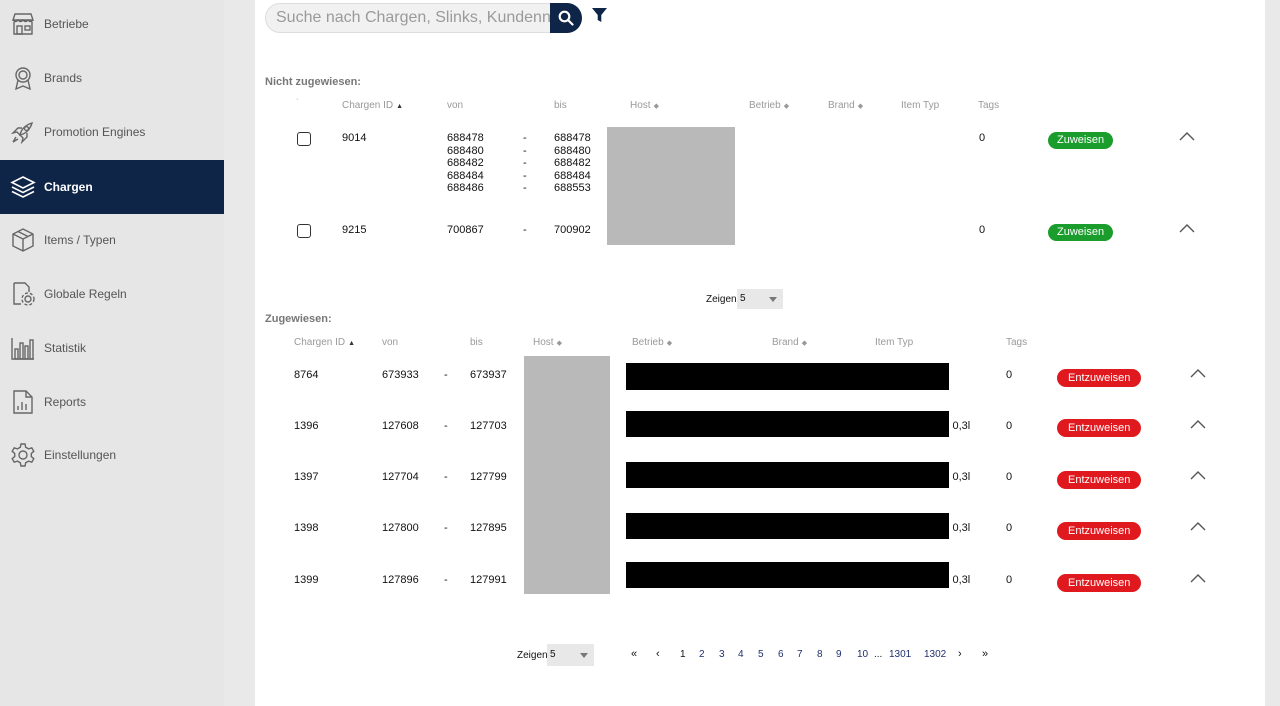 Image resolution: width=1280 pixels, height=706 pixels. What do you see at coordinates (465, 163) in the screenshot?
I see `range-from: 688478 688480 688482 688484 688486` at bounding box center [465, 163].